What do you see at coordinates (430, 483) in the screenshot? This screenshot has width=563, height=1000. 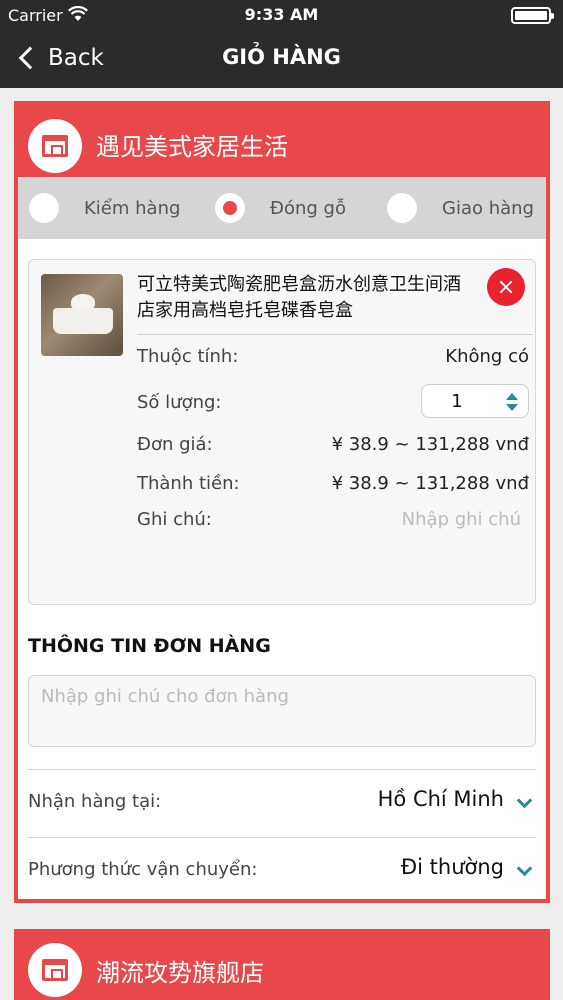 I see `total-value: ¥ 38.9 ~ 131,288 vnđ` at bounding box center [430, 483].